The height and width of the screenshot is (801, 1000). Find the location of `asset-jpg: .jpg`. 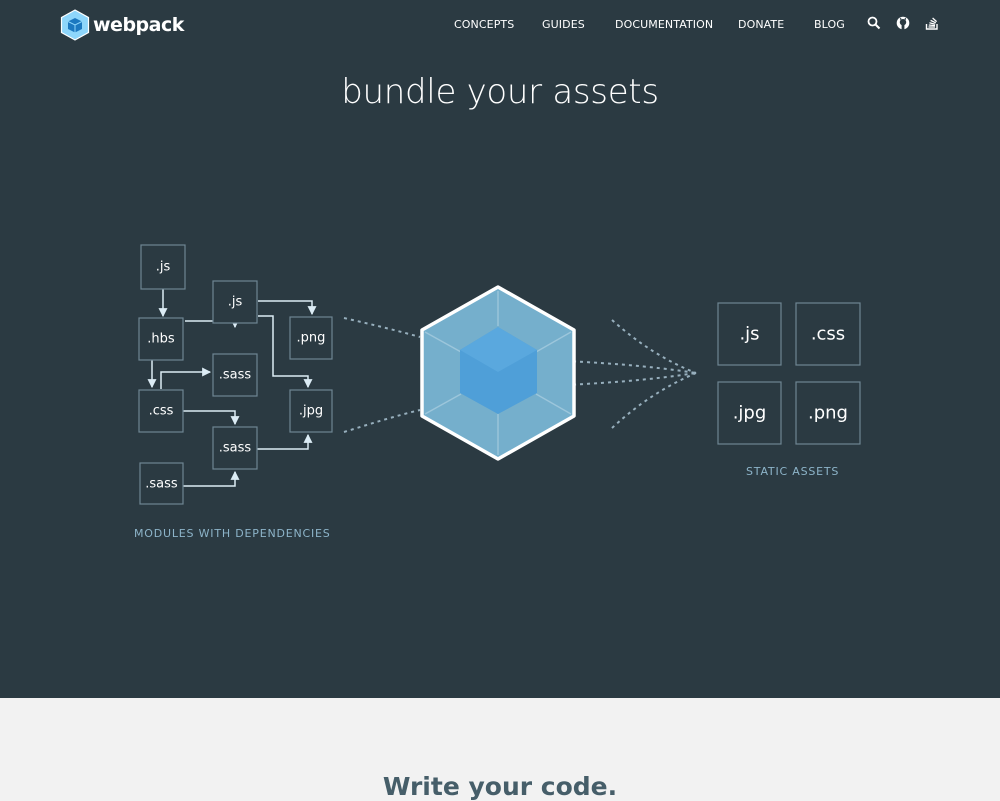

asset-jpg: .jpg is located at coordinates (749, 413).